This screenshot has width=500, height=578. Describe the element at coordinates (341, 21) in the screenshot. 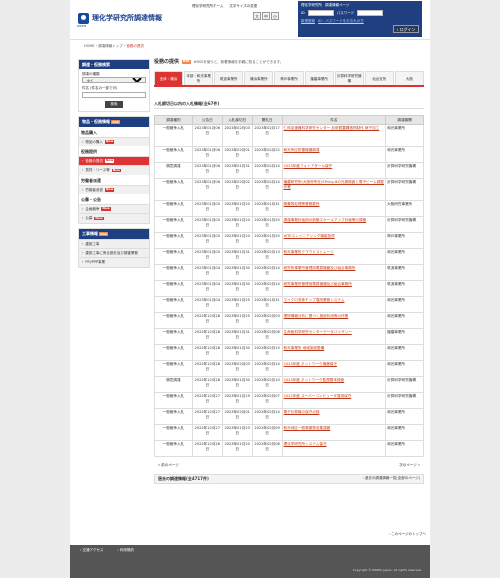

I see `forgot-password-link: ID・パスワードをお忘れの方` at that location.